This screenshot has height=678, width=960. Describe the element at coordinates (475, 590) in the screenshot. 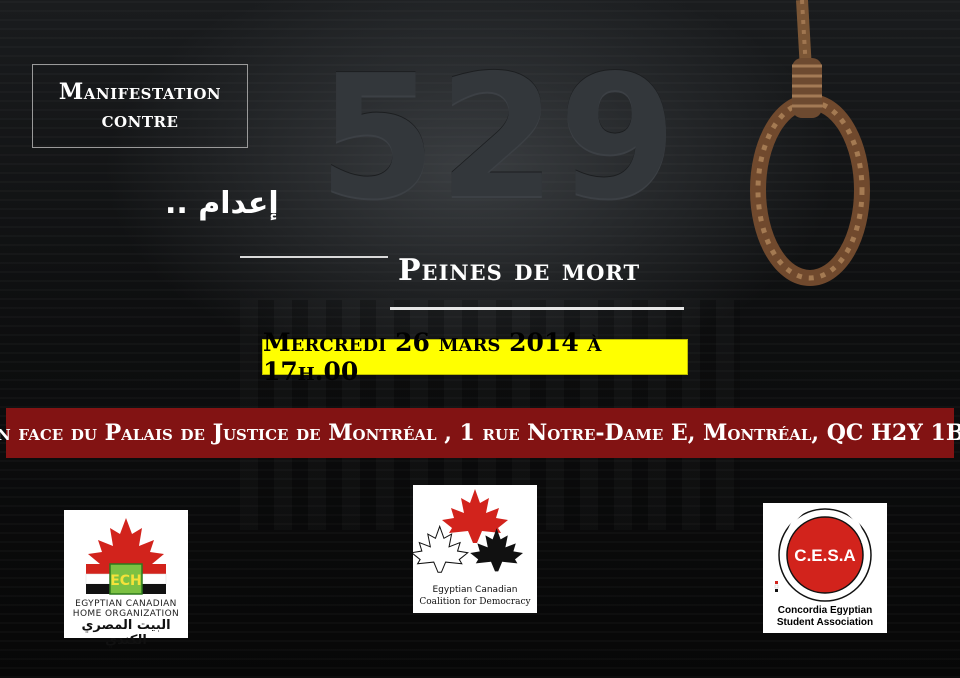

I see `eccd-name-line1: Egyptian Canadian` at that location.